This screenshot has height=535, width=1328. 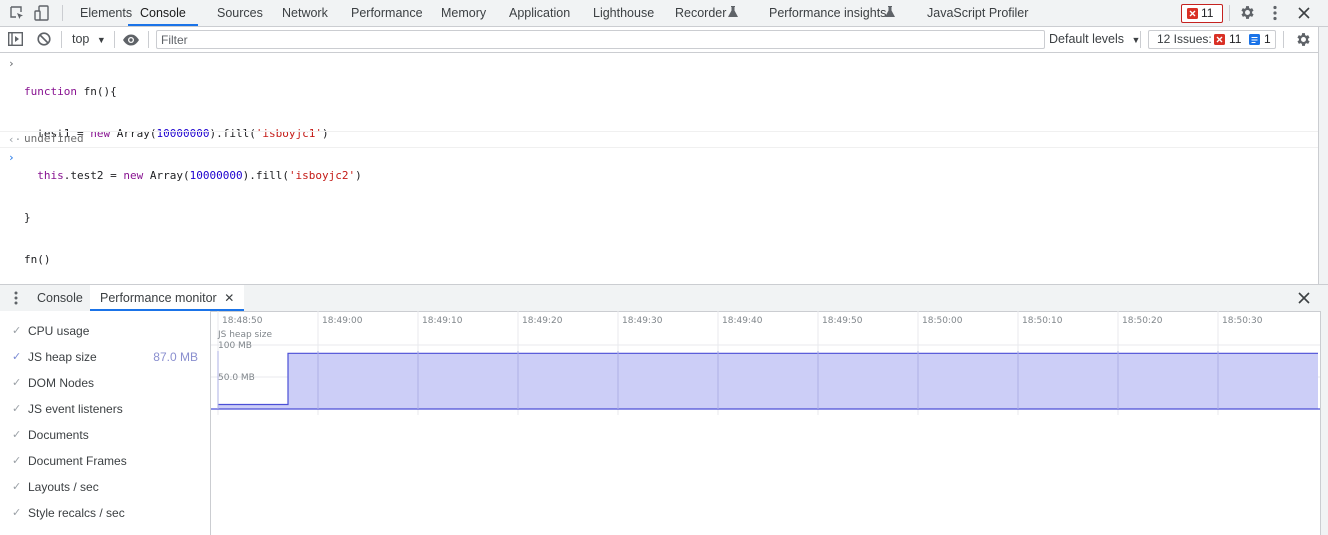 What do you see at coordinates (63, 487) in the screenshot?
I see `metric-label: Layouts / sec` at bounding box center [63, 487].